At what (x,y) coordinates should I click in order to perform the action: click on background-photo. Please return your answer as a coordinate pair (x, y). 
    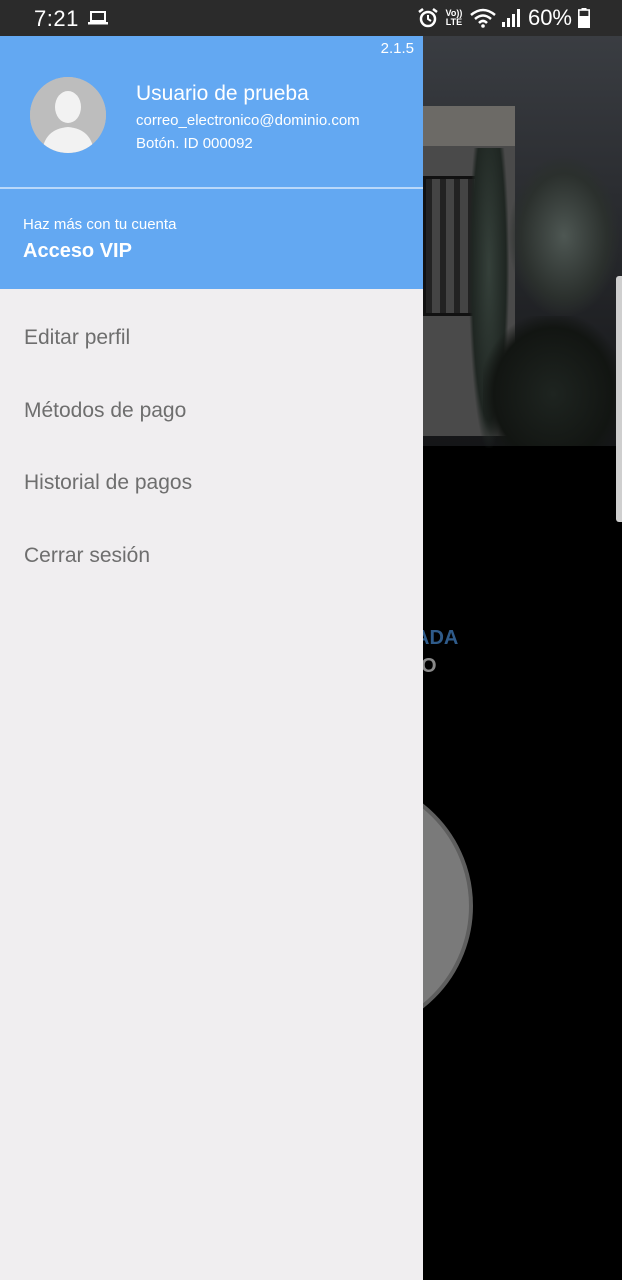
    Looking at the image, I should click on (522, 242).